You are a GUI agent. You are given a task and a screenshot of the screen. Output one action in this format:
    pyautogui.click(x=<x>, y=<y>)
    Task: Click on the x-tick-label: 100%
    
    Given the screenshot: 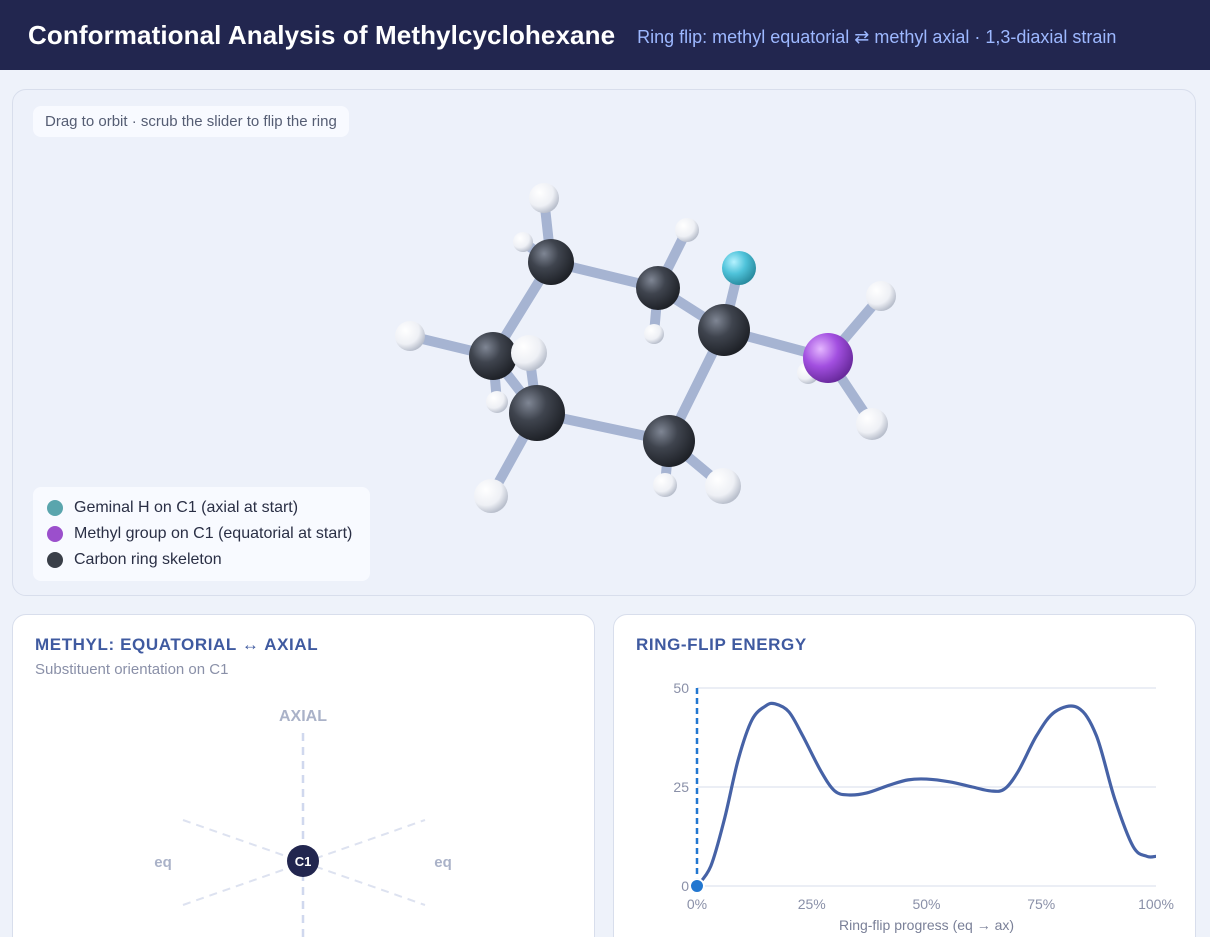 What is the action you would take?
    pyautogui.click(x=1156, y=904)
    